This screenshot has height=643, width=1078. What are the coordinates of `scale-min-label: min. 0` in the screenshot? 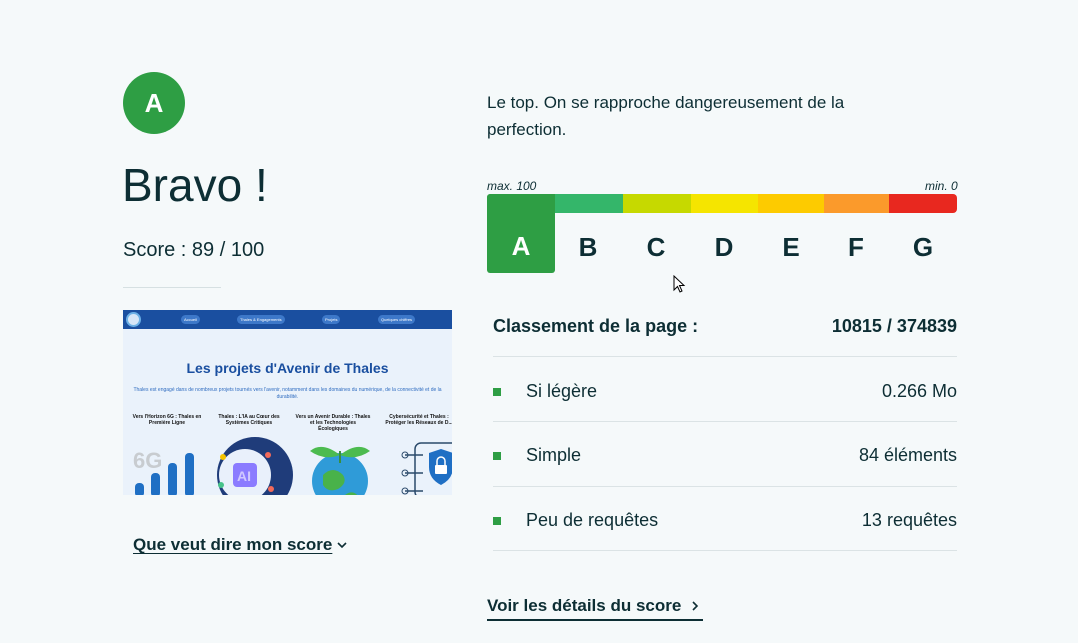 It's located at (941, 186).